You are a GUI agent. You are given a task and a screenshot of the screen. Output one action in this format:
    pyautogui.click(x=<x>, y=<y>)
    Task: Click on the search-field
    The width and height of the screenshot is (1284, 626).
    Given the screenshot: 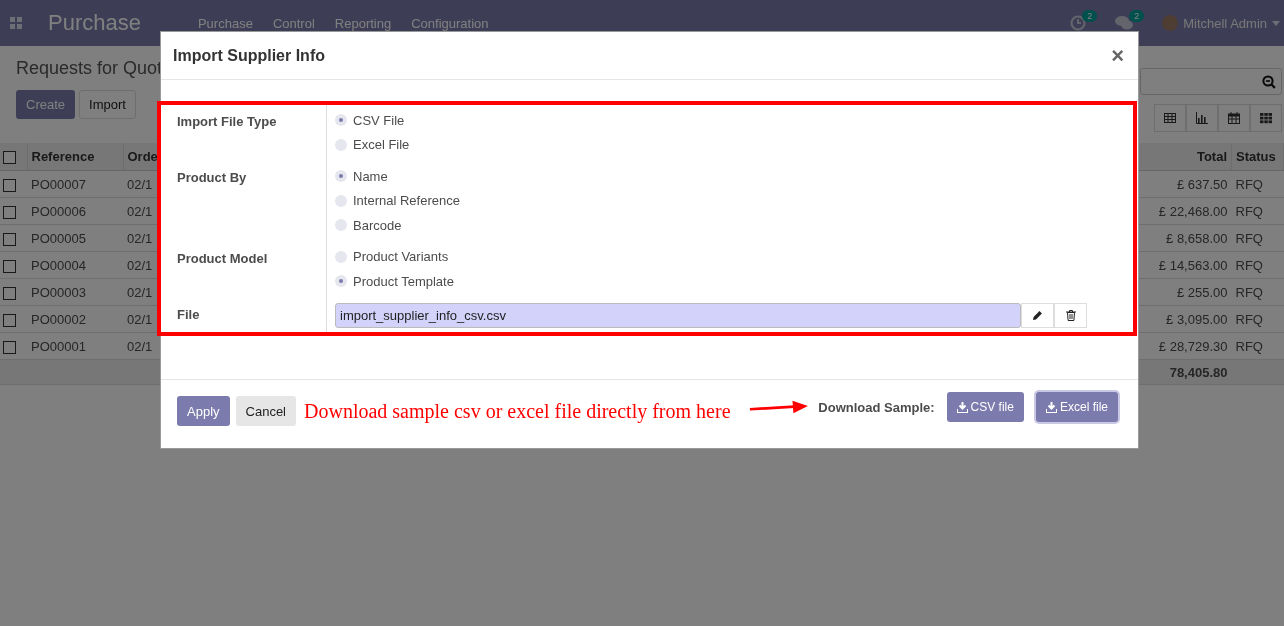 What is the action you would take?
    pyautogui.click(x=1211, y=81)
    